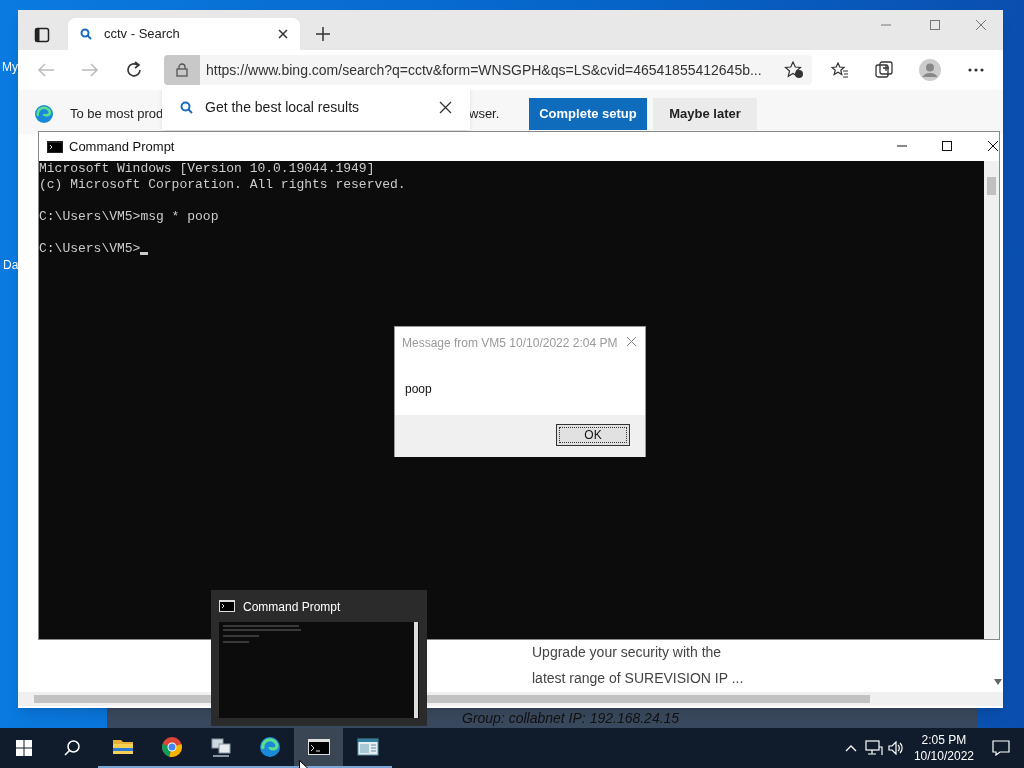 This screenshot has width=1024, height=768. I want to click on profile-avatar-icon, so click(930, 70).